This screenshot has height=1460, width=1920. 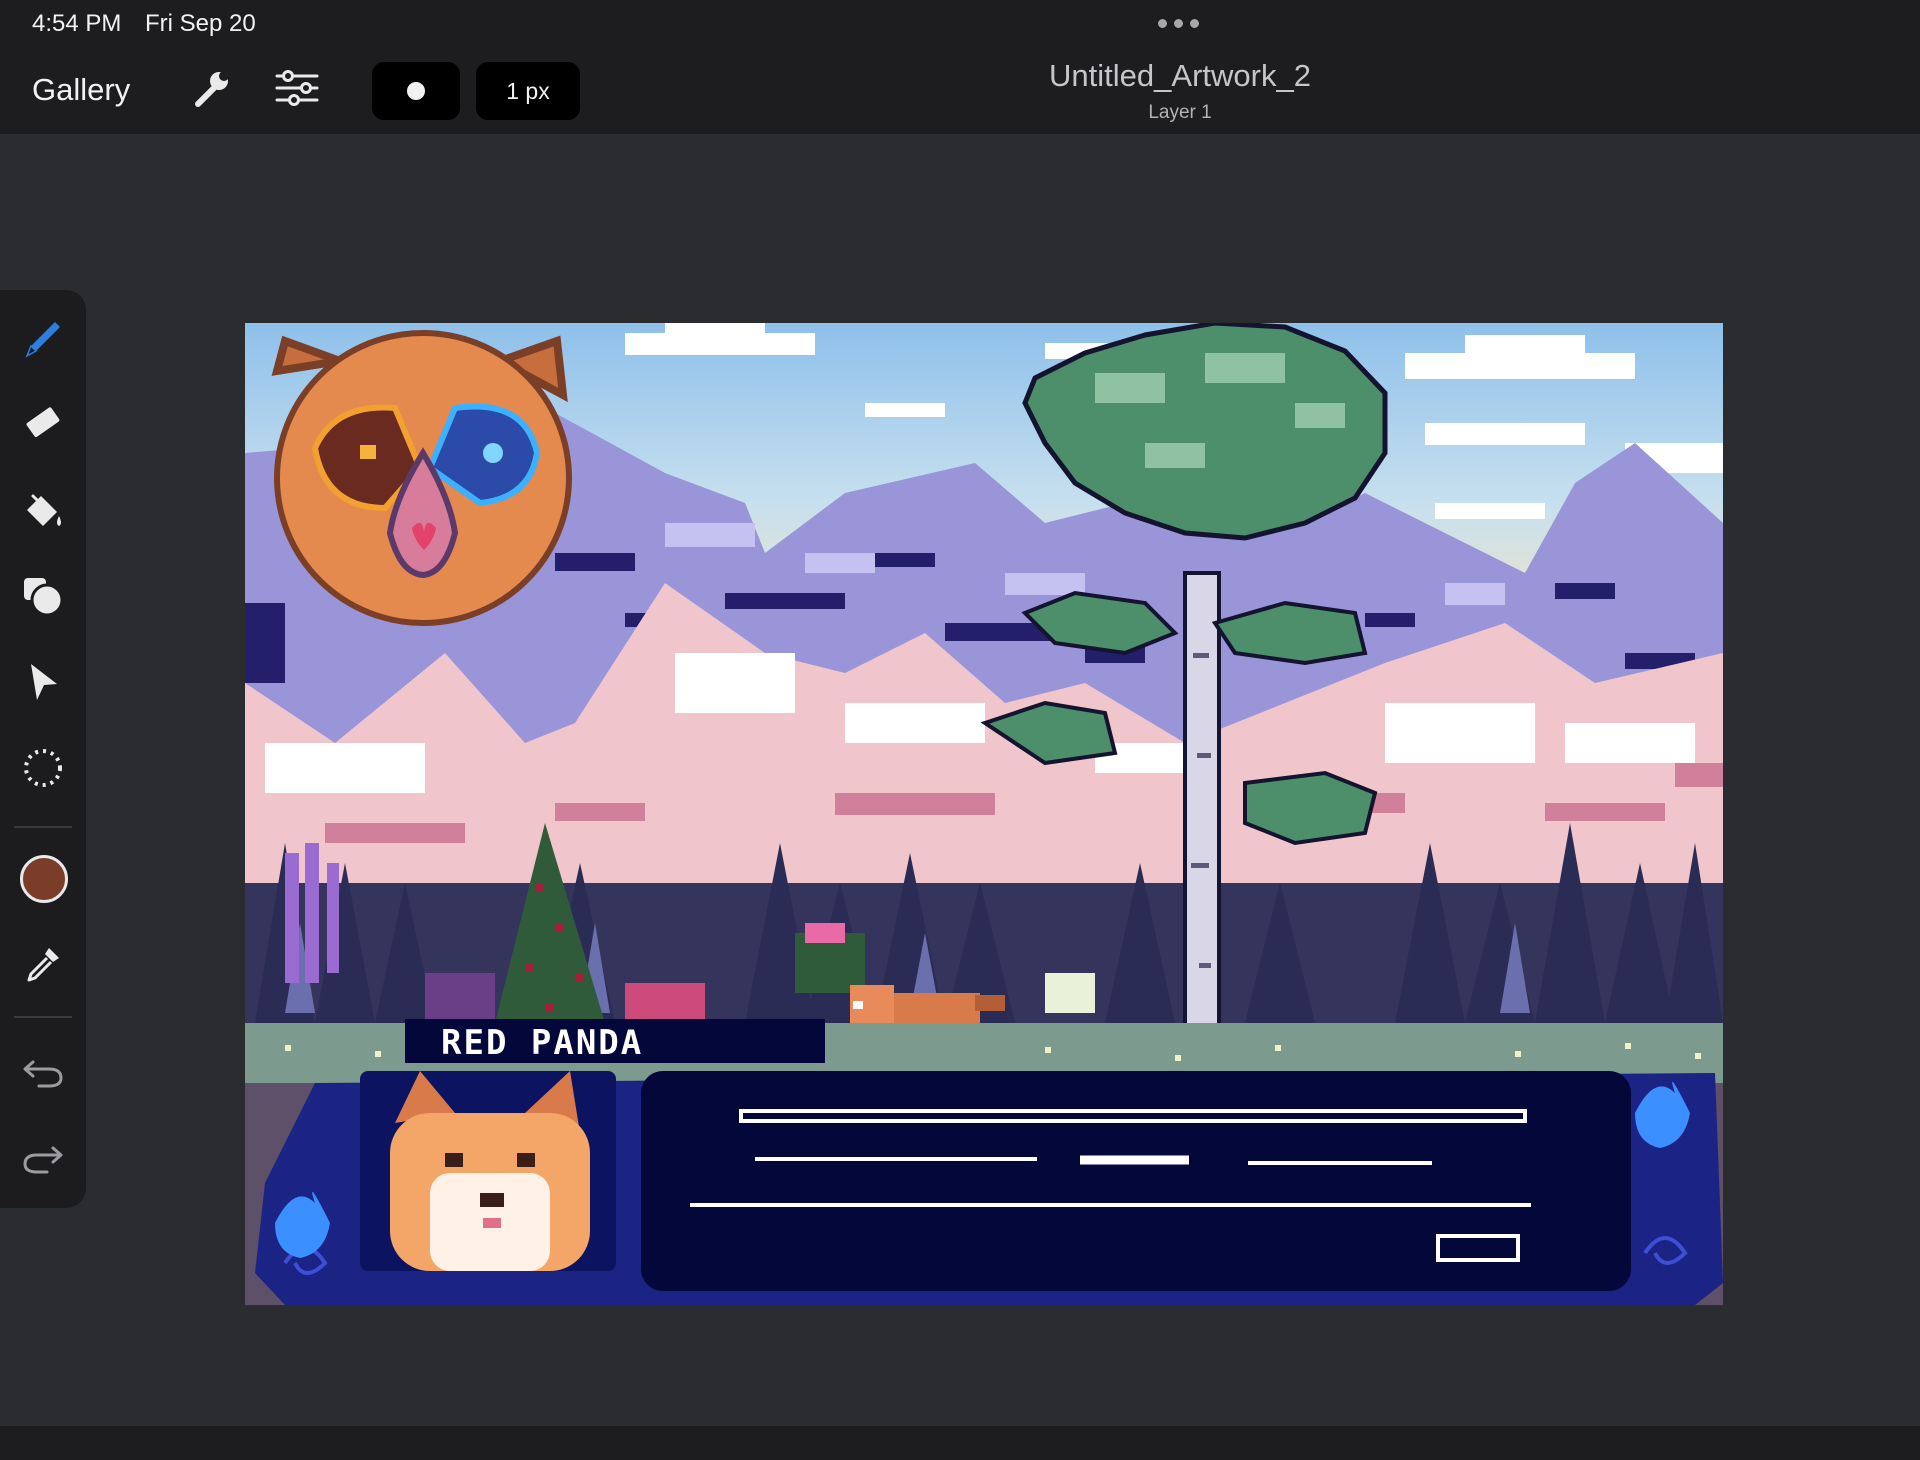 I want to click on document-title: Untitled_Artwork_2, so click(x=1180, y=76).